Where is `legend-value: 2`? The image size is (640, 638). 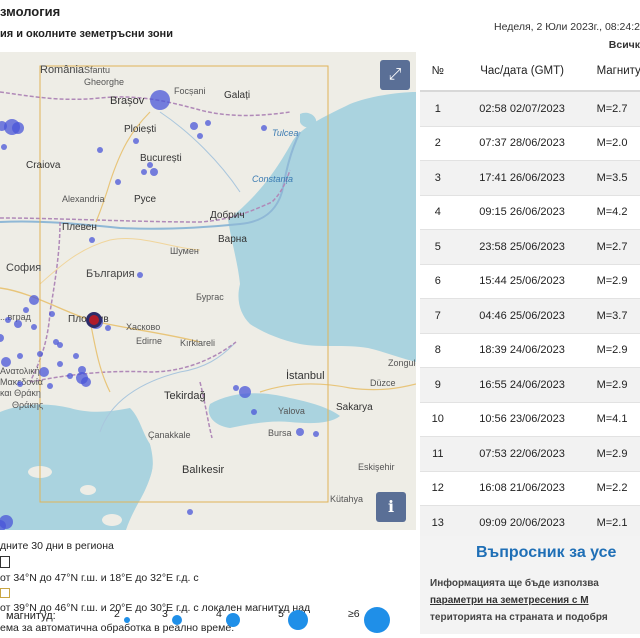 legend-value: 2 is located at coordinates (117, 614).